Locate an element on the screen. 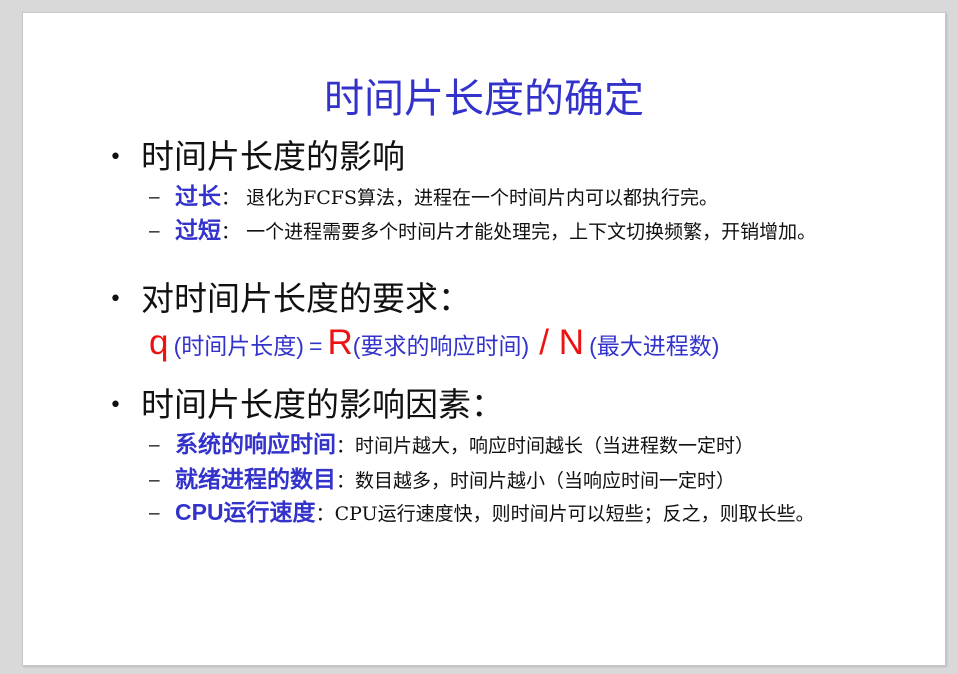  sub-item-too-long: – 过长： 退化为FCFS算法，进程在一个时间片内可以都执行完。 is located at coordinates (499, 197).